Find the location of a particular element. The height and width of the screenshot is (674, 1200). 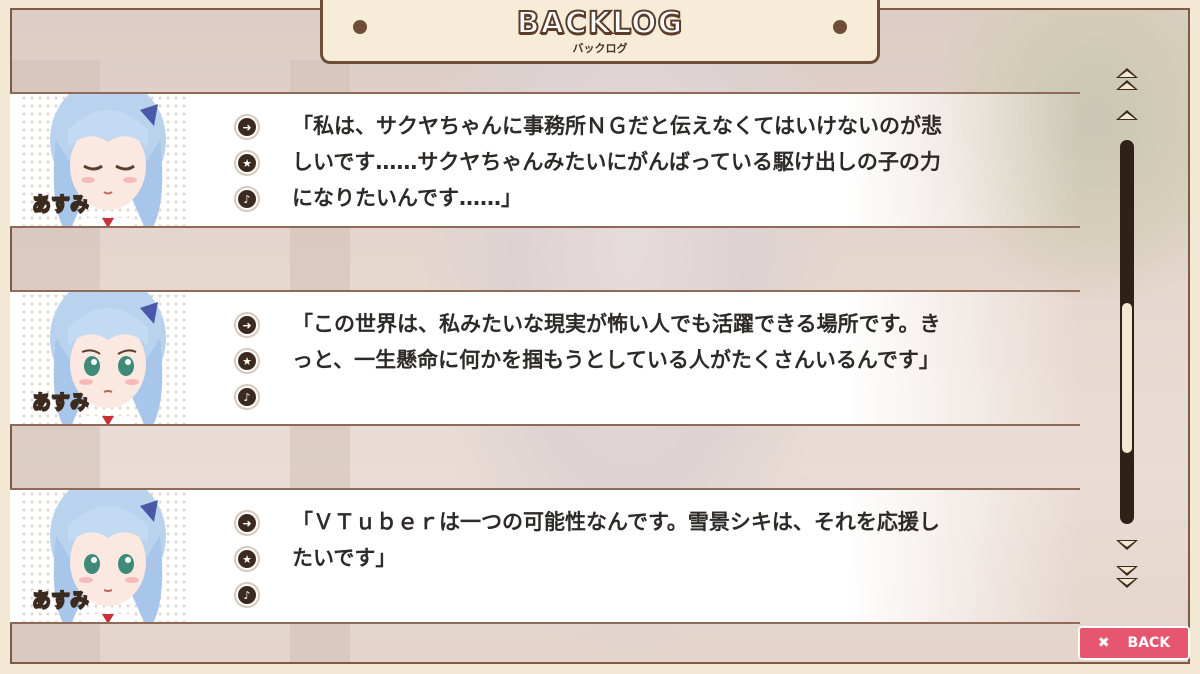

scroll-to-top-button is located at coordinates (1127, 79).